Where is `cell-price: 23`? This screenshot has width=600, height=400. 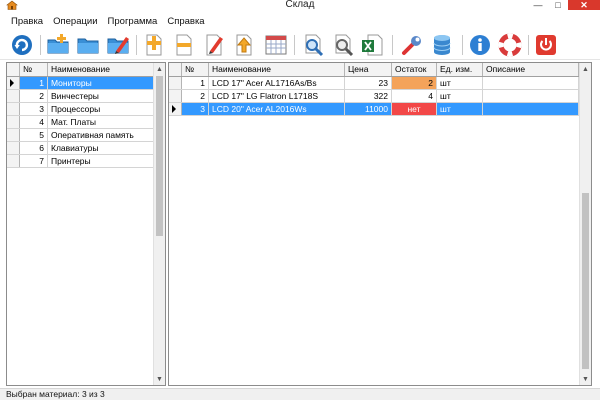
cell-price: 23 is located at coordinates (368, 83).